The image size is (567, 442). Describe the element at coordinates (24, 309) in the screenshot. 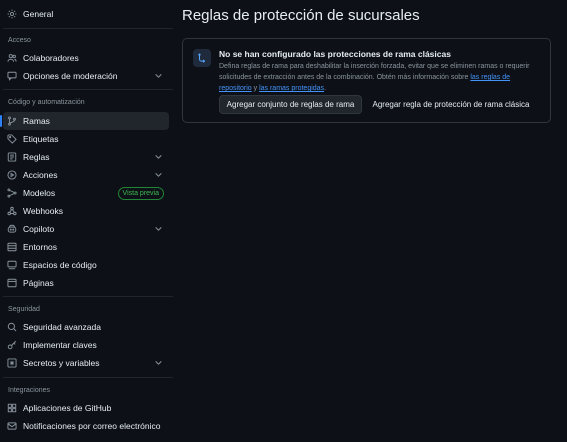

I see `section-title-security: Seguridad` at that location.